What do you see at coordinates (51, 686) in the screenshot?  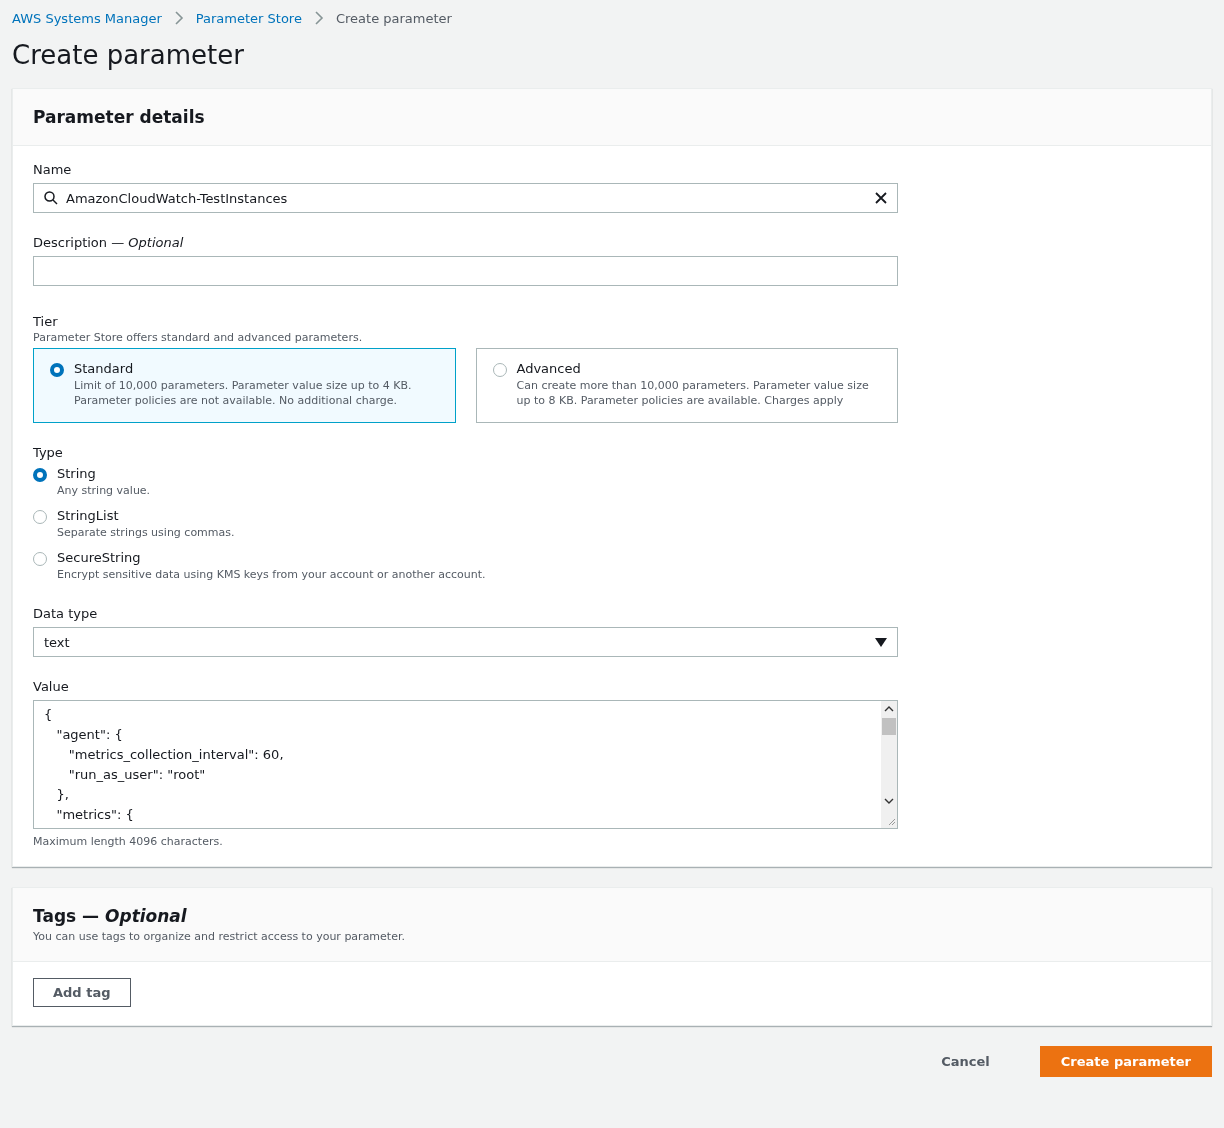 I see `field-label: Value` at bounding box center [51, 686].